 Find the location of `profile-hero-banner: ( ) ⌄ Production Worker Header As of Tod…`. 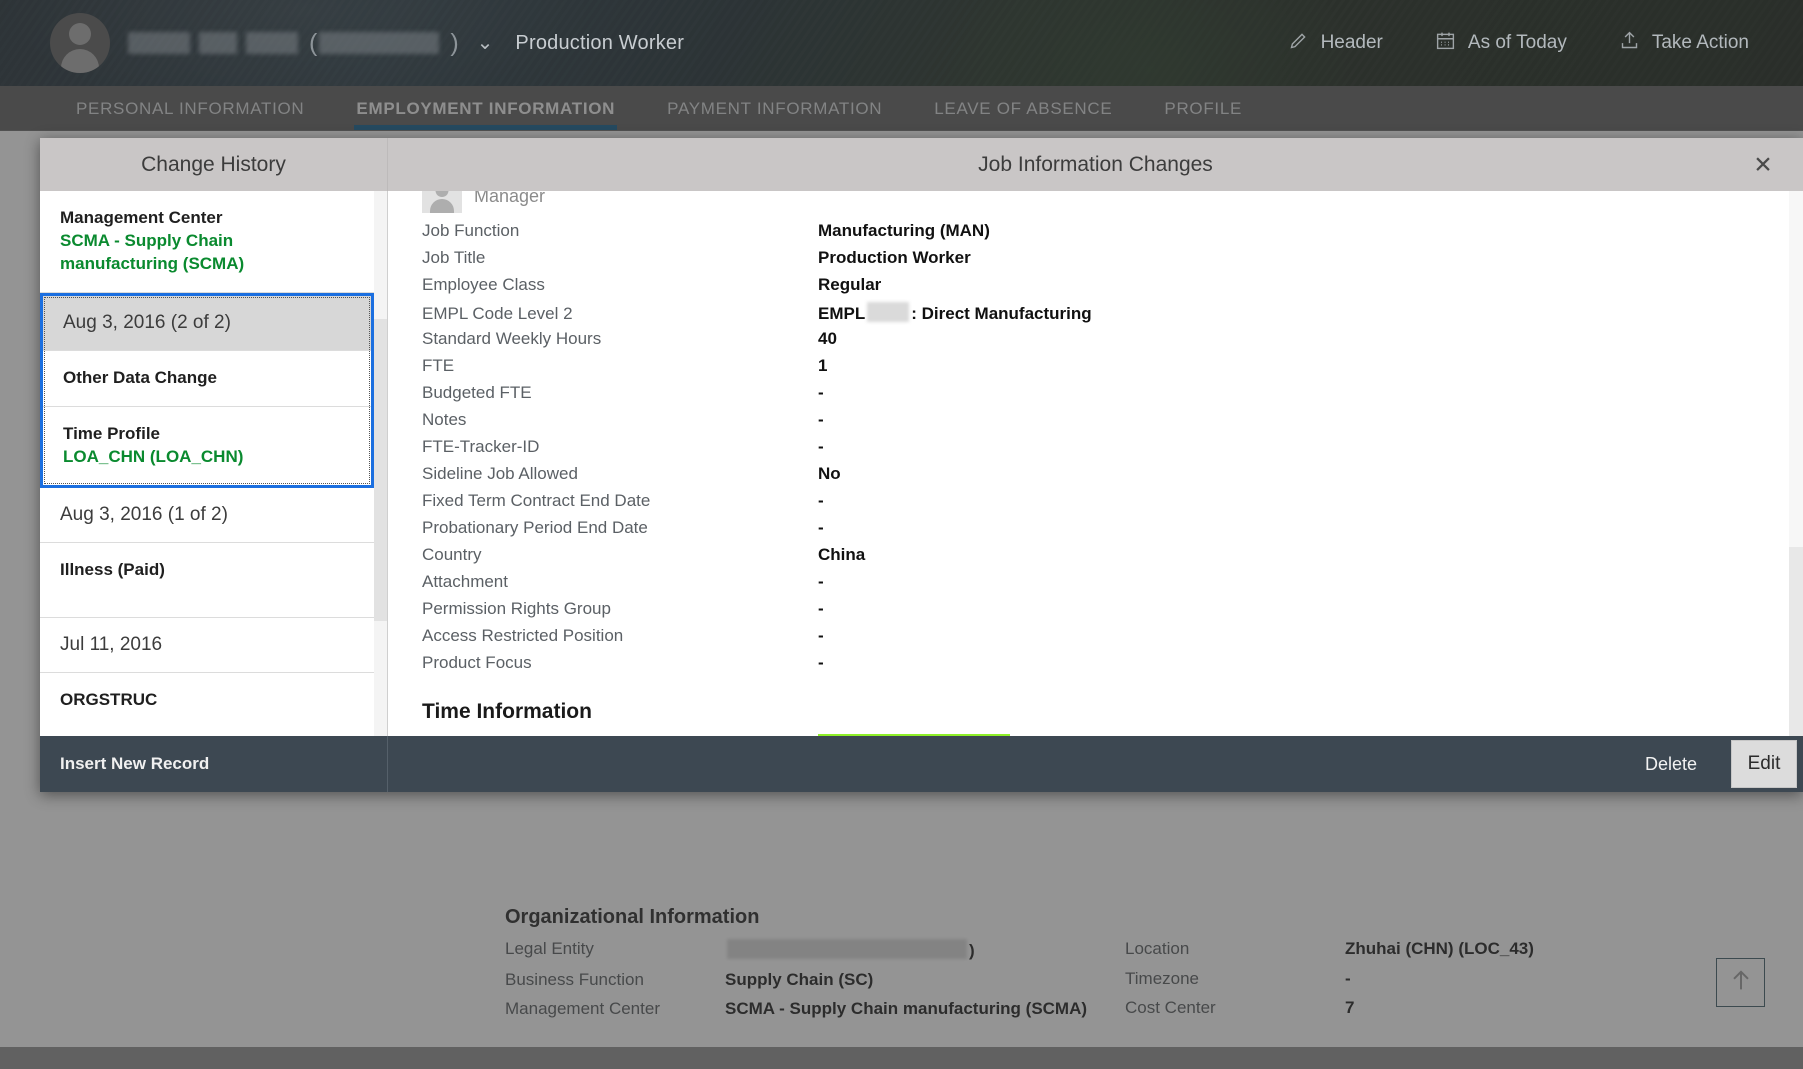

profile-hero-banner: ( ) ⌄ Production Worker Header As of Tod… is located at coordinates (901, 43).